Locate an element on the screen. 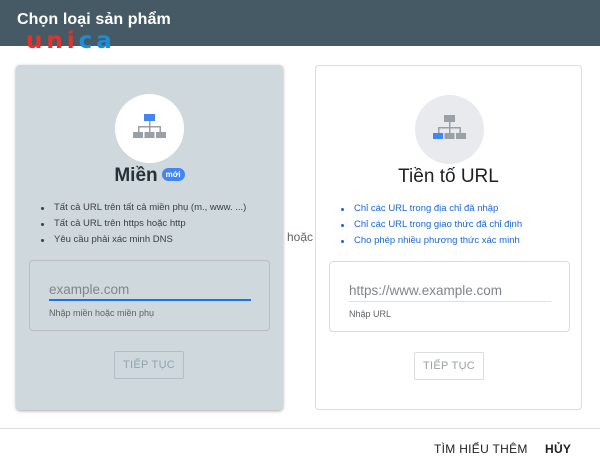 The width and height of the screenshot is (600, 470). list-item: Chỉ các URL trong giao thức đã chỉ định is located at coordinates (460, 225).